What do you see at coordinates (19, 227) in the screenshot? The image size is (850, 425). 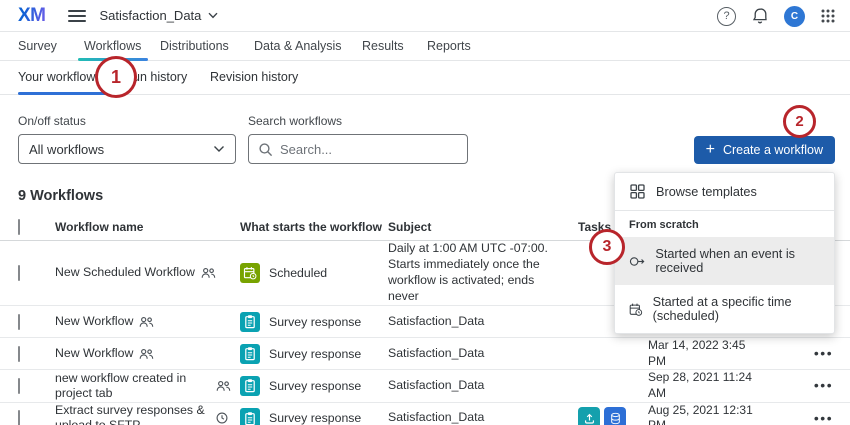 I see `select-all-checkbox` at bounding box center [19, 227].